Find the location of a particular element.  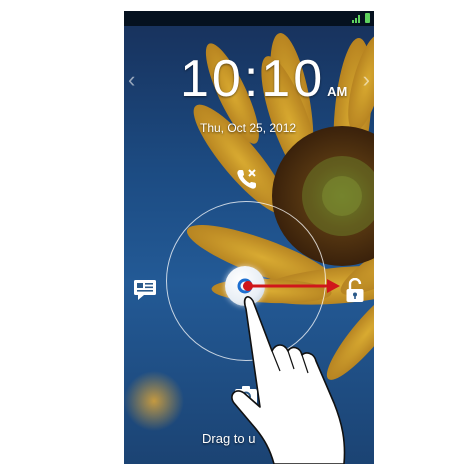

hand-pointer-icon is located at coordinates (288, 380).